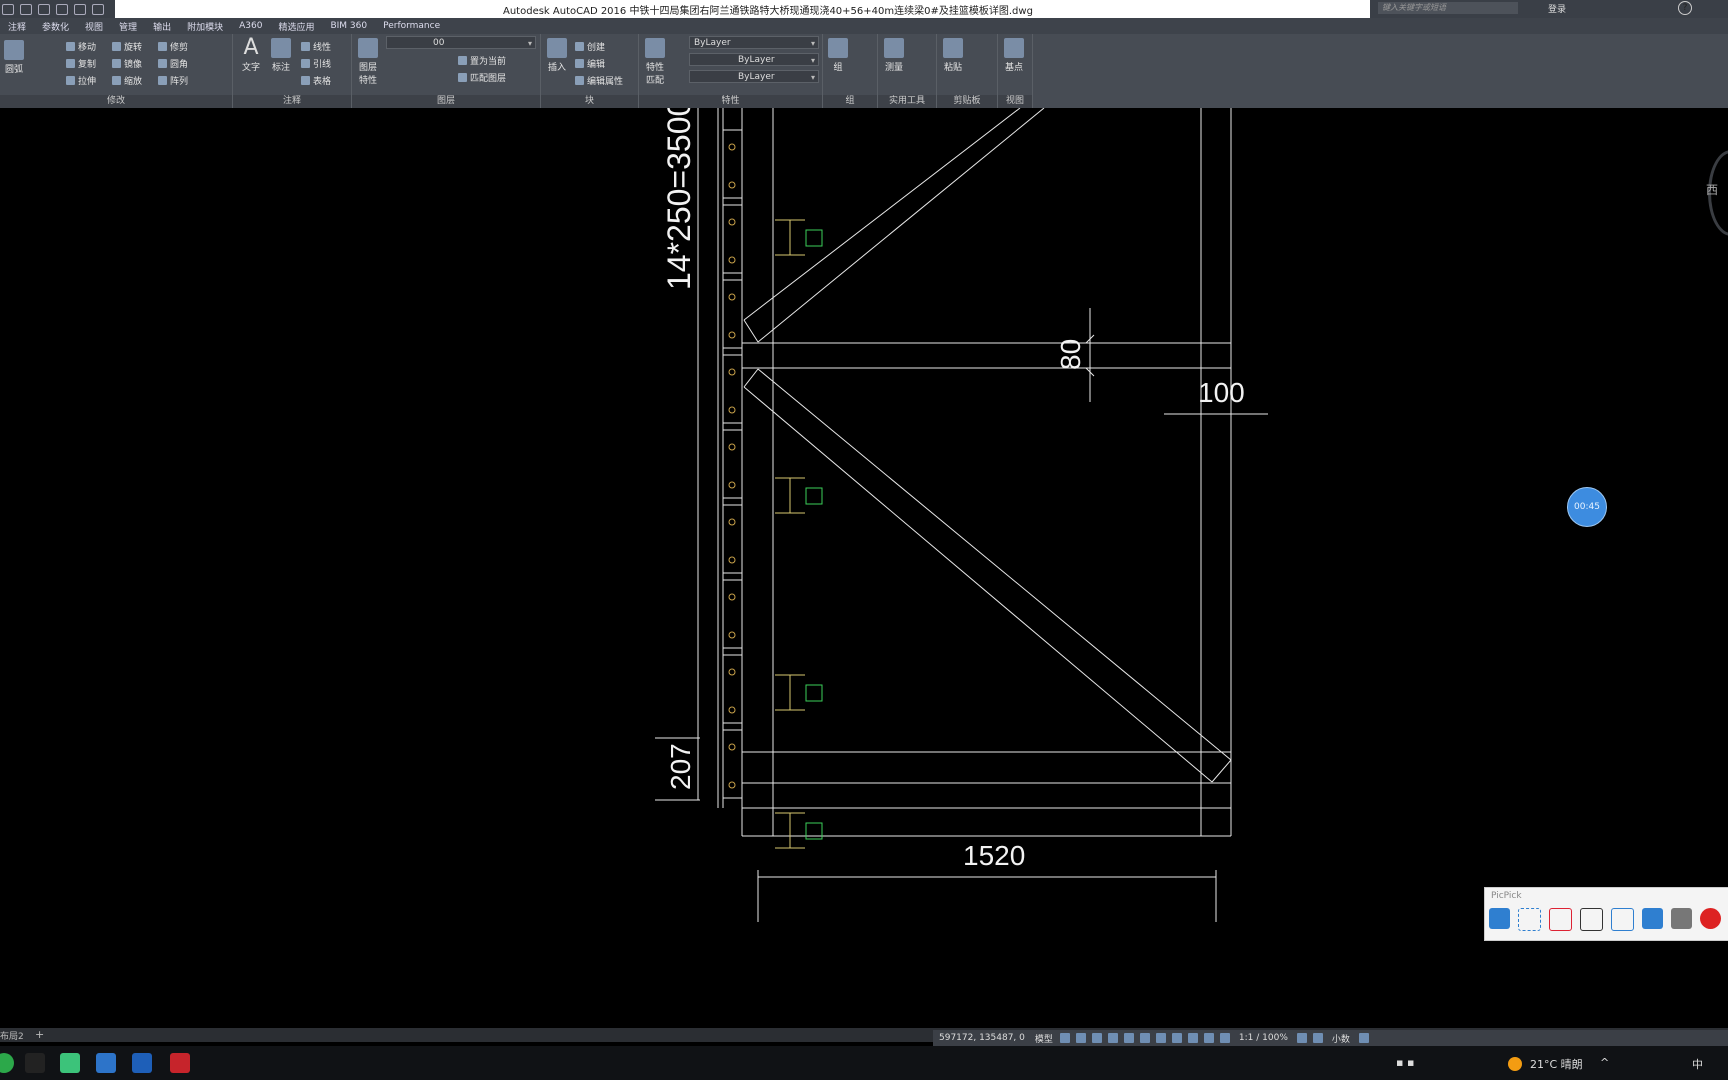 The height and width of the screenshot is (1080, 1728). What do you see at coordinates (907, 101) in the screenshot?
I see `panel-utilities-label: 实用工具` at bounding box center [907, 101].